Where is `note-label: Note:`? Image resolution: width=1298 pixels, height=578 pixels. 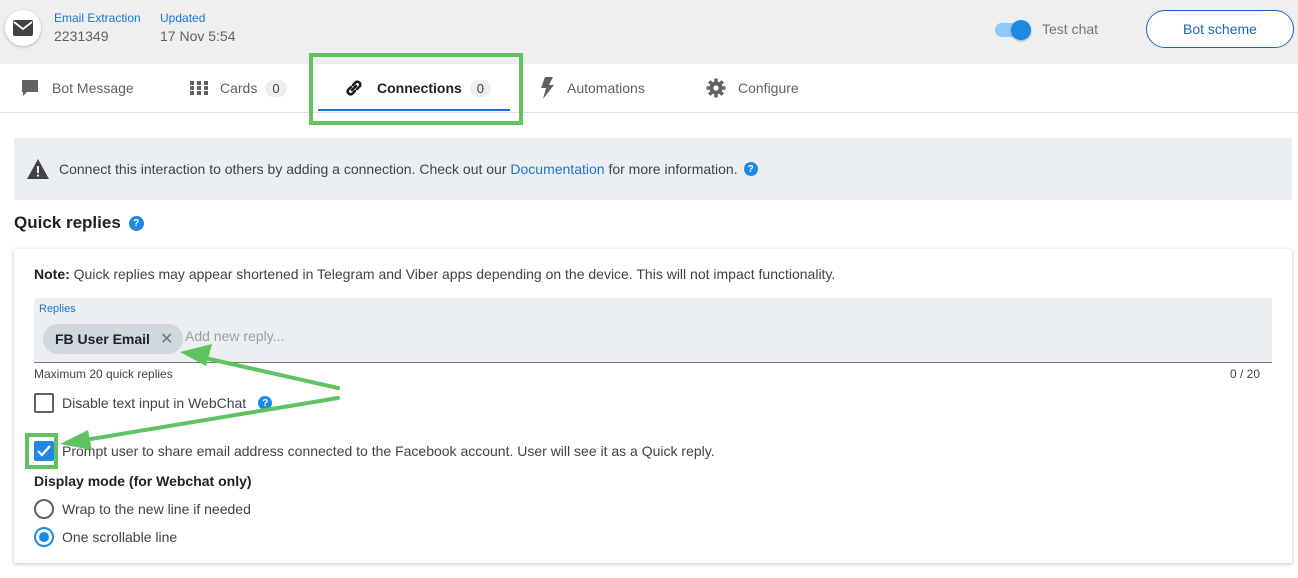
note-label: Note: is located at coordinates (52, 274).